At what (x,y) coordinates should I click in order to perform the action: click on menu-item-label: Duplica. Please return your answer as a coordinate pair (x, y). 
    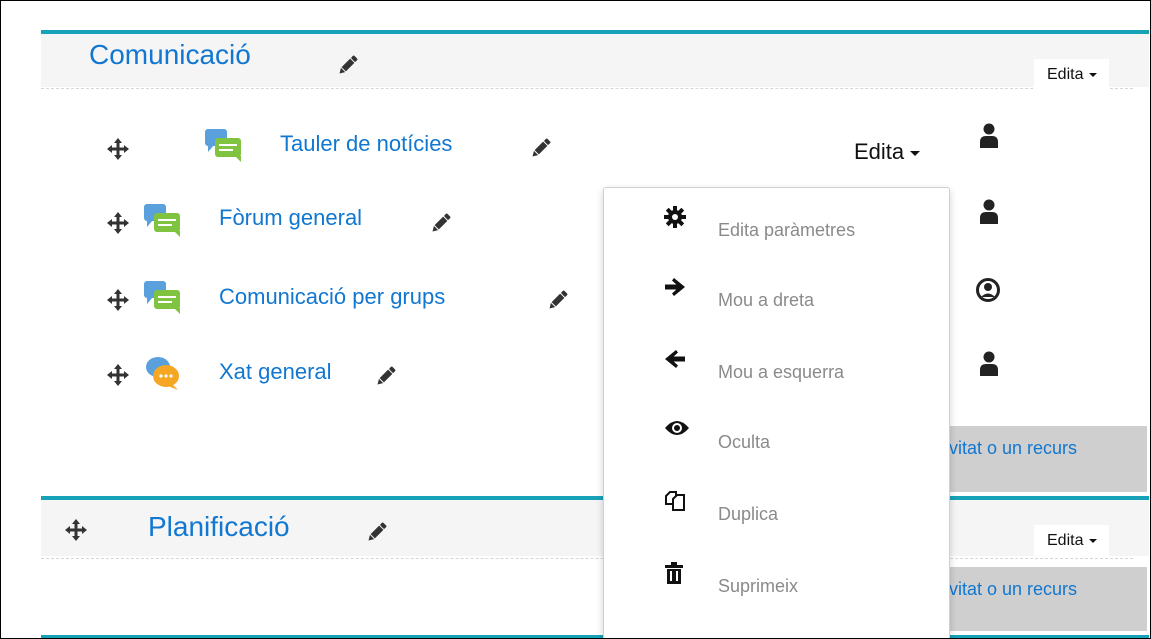
    Looking at the image, I should click on (748, 514).